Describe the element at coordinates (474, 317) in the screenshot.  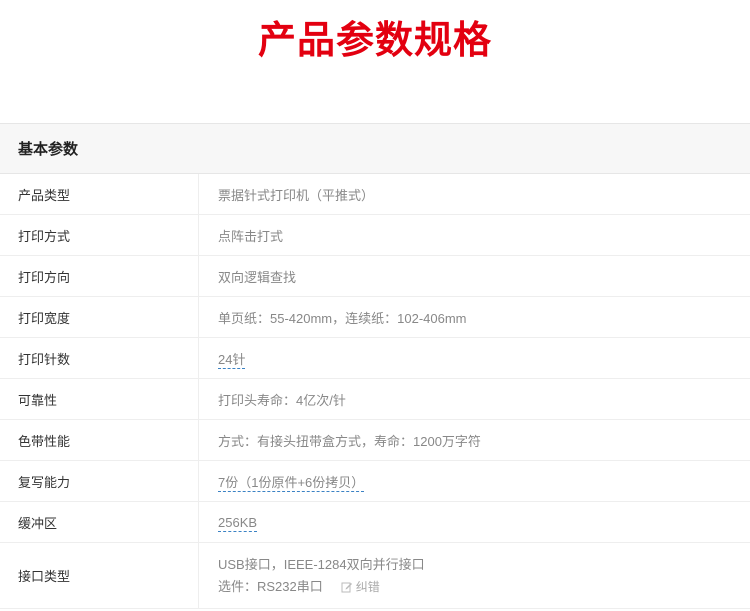
I see `spec-value: 单页纸：55-420mm，连续纸：102-406mm` at that location.